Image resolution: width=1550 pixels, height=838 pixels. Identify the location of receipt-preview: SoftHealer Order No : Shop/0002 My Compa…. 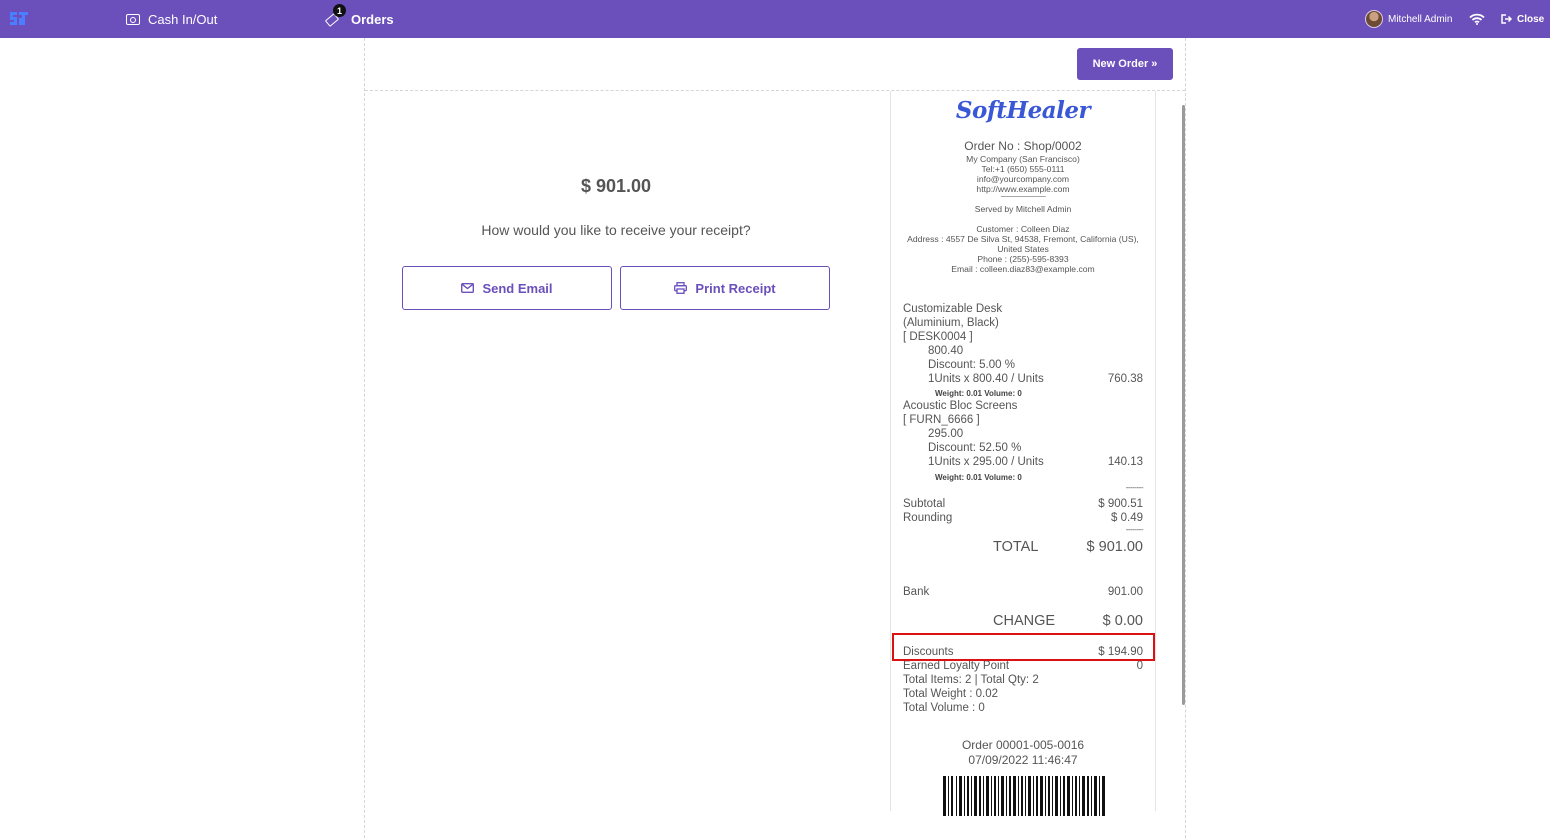
(1023, 453).